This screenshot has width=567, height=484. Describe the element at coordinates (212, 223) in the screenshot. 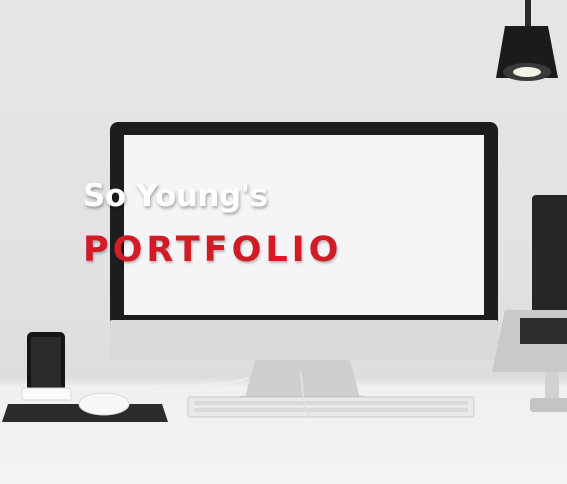

I see `hero-text: So Young's PORTFOLIO` at that location.